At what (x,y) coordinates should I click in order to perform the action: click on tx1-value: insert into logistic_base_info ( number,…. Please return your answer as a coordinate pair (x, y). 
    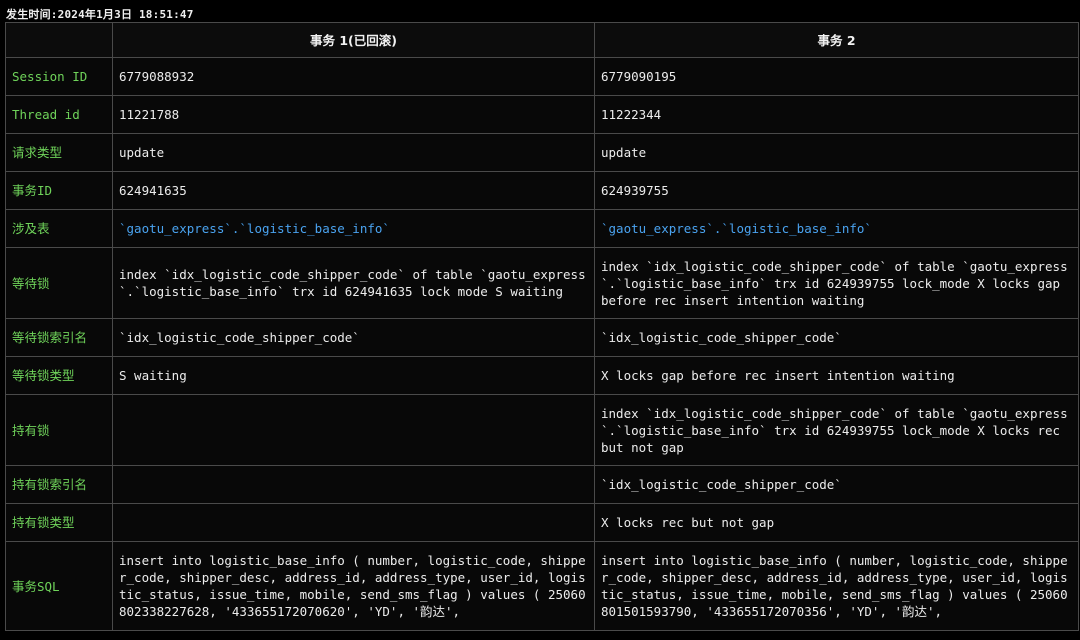
    Looking at the image, I should click on (353, 586).